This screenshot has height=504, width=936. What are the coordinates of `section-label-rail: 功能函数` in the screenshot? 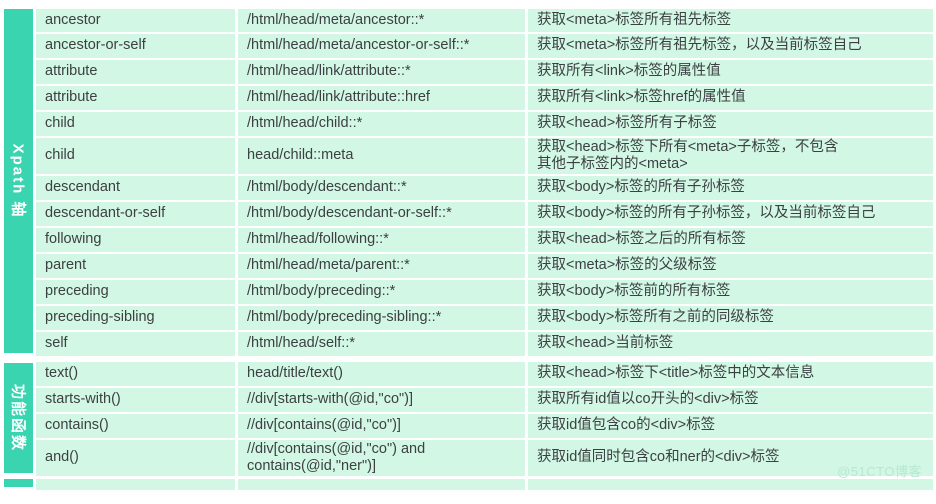 It's located at (16, 418).